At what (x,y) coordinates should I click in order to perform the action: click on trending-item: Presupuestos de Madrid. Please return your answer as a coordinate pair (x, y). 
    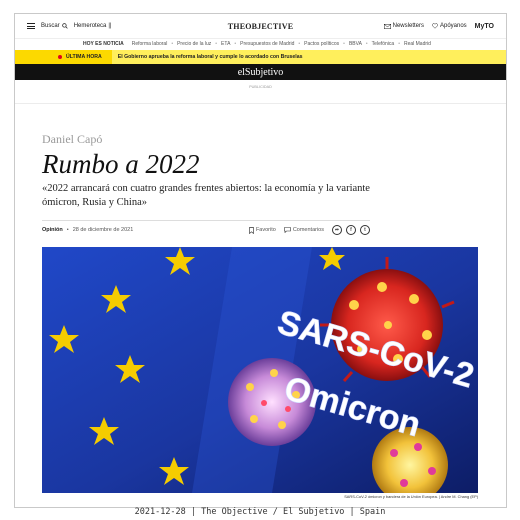
    Looking at the image, I should click on (267, 44).